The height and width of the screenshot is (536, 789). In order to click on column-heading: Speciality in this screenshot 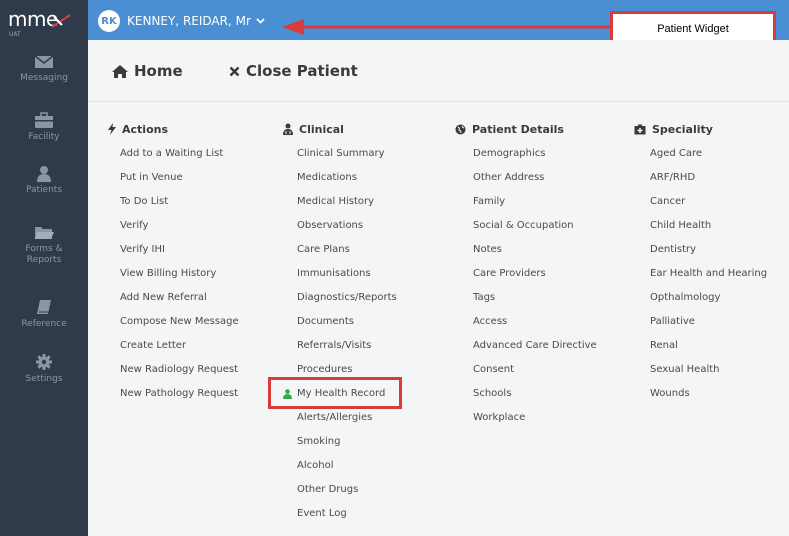, I will do `click(700, 129)`.